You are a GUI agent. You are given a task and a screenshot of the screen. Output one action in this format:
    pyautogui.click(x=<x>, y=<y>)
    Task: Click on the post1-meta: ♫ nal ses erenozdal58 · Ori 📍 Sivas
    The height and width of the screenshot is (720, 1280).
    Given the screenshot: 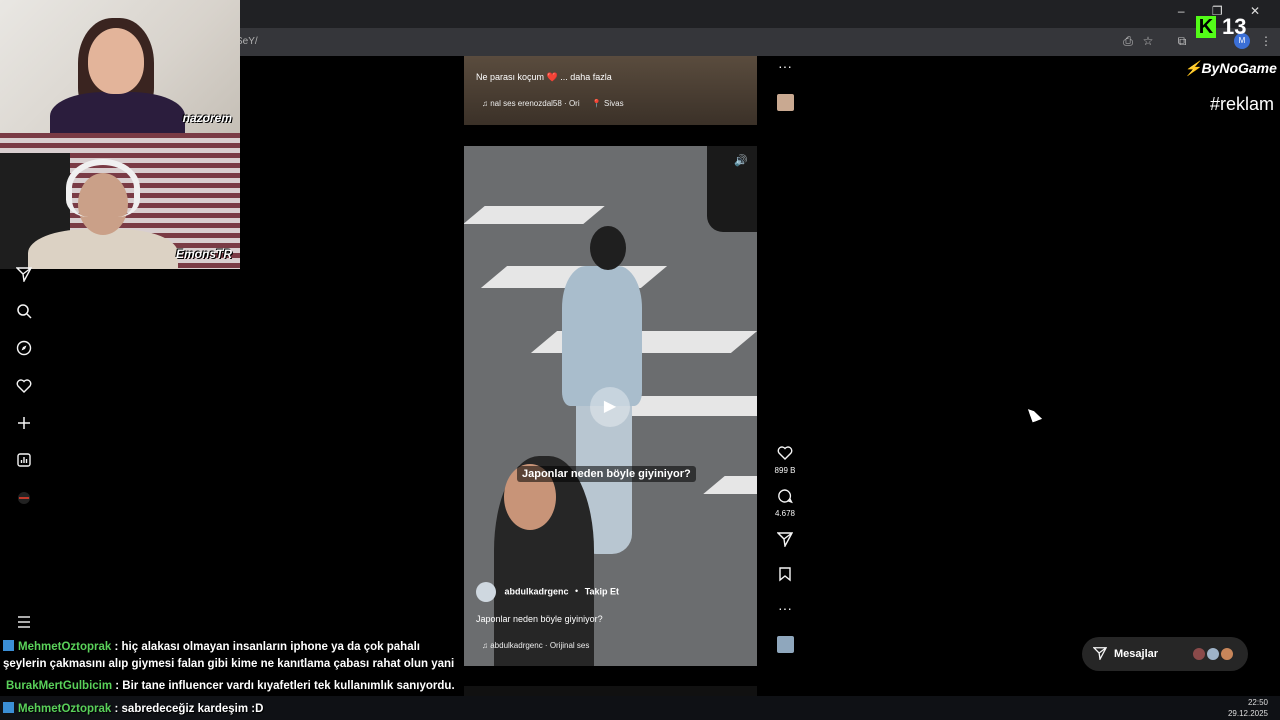 What is the action you would take?
    pyautogui.click(x=553, y=103)
    